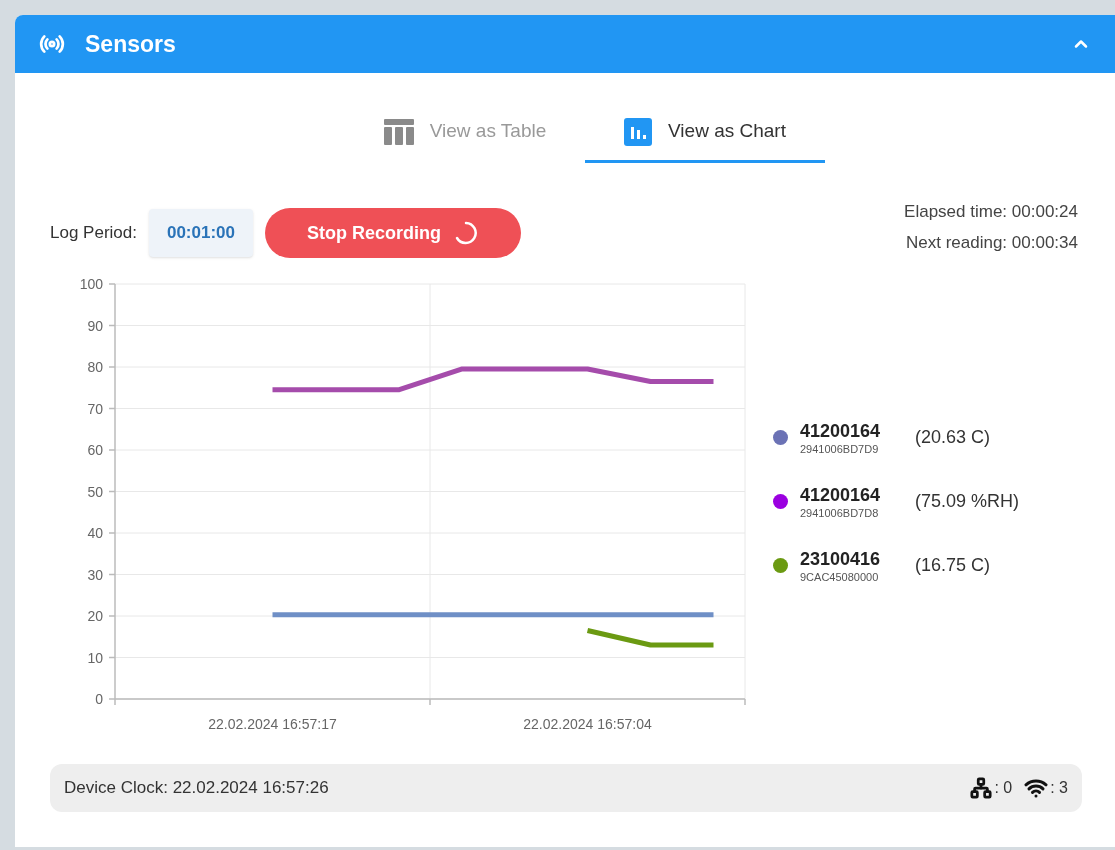 The height and width of the screenshot is (850, 1115). What do you see at coordinates (1003, 788) in the screenshot?
I see `wired-count: : 0` at bounding box center [1003, 788].